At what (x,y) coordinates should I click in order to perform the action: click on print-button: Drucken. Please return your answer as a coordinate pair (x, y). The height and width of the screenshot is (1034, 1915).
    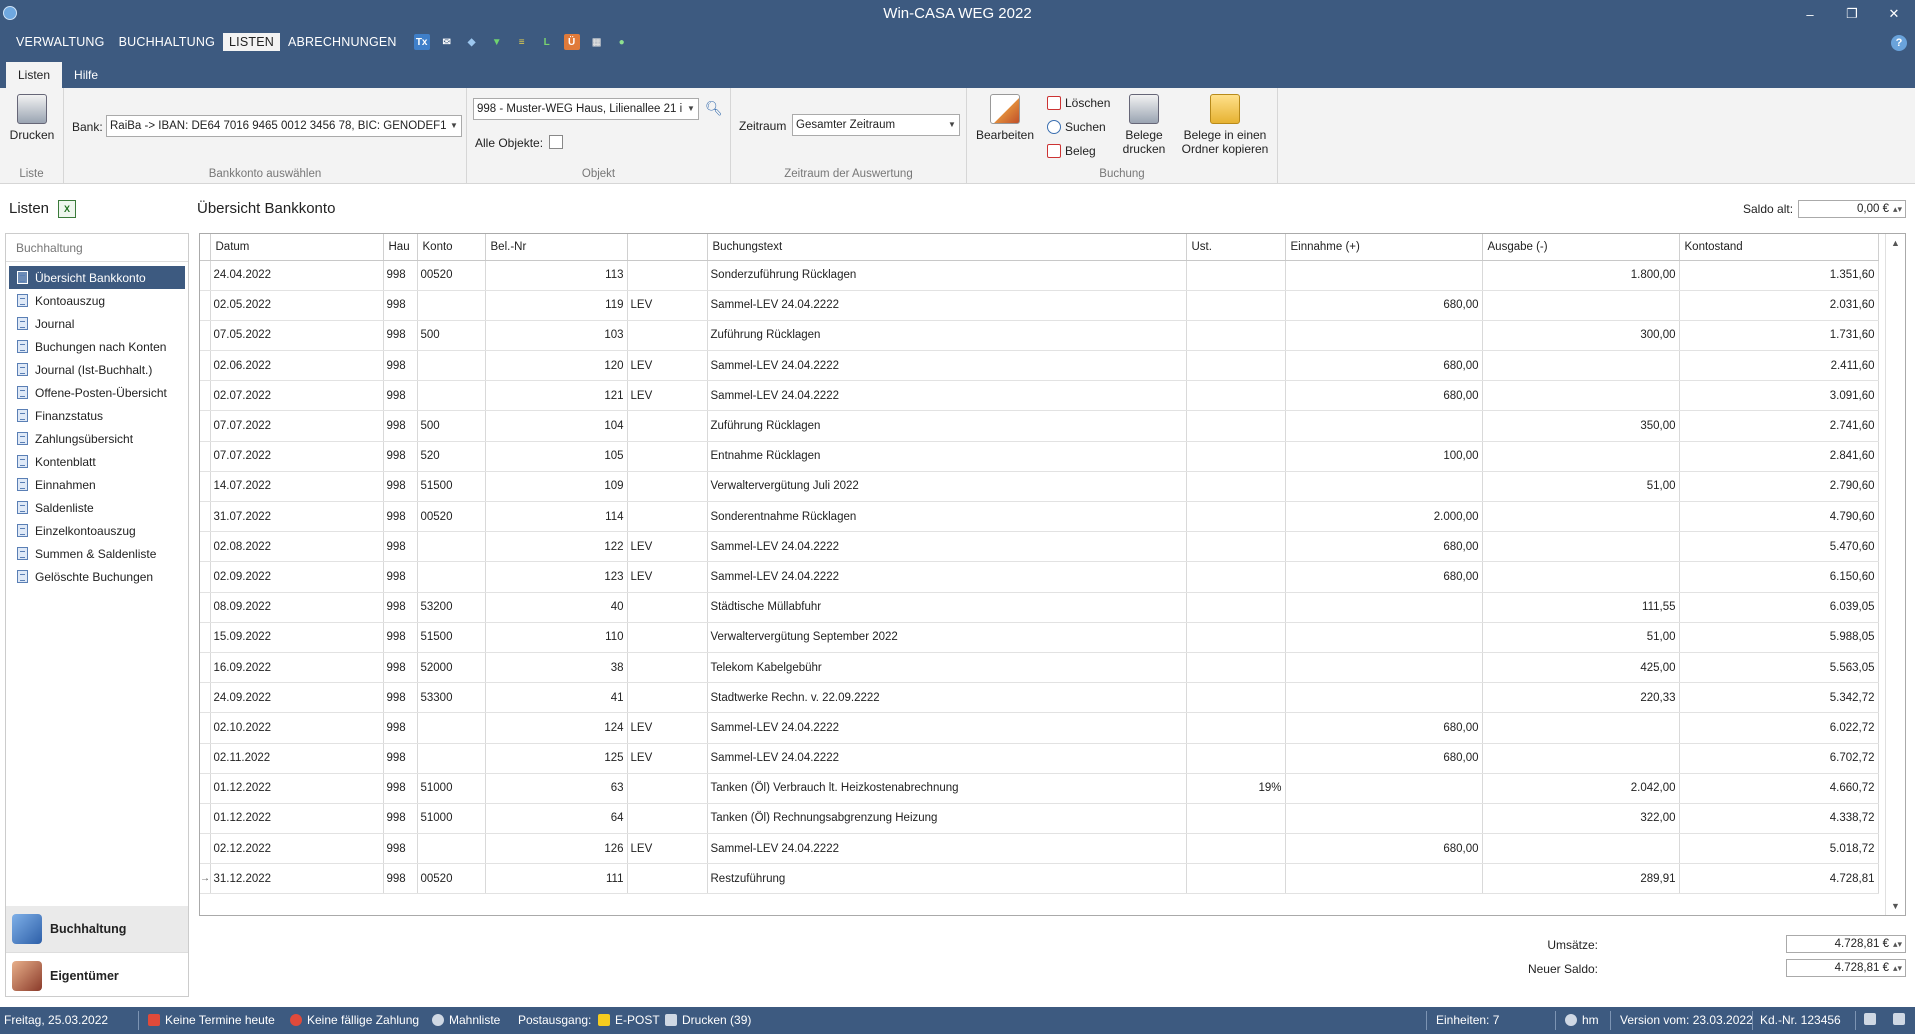
    Looking at the image, I should click on (32, 118).